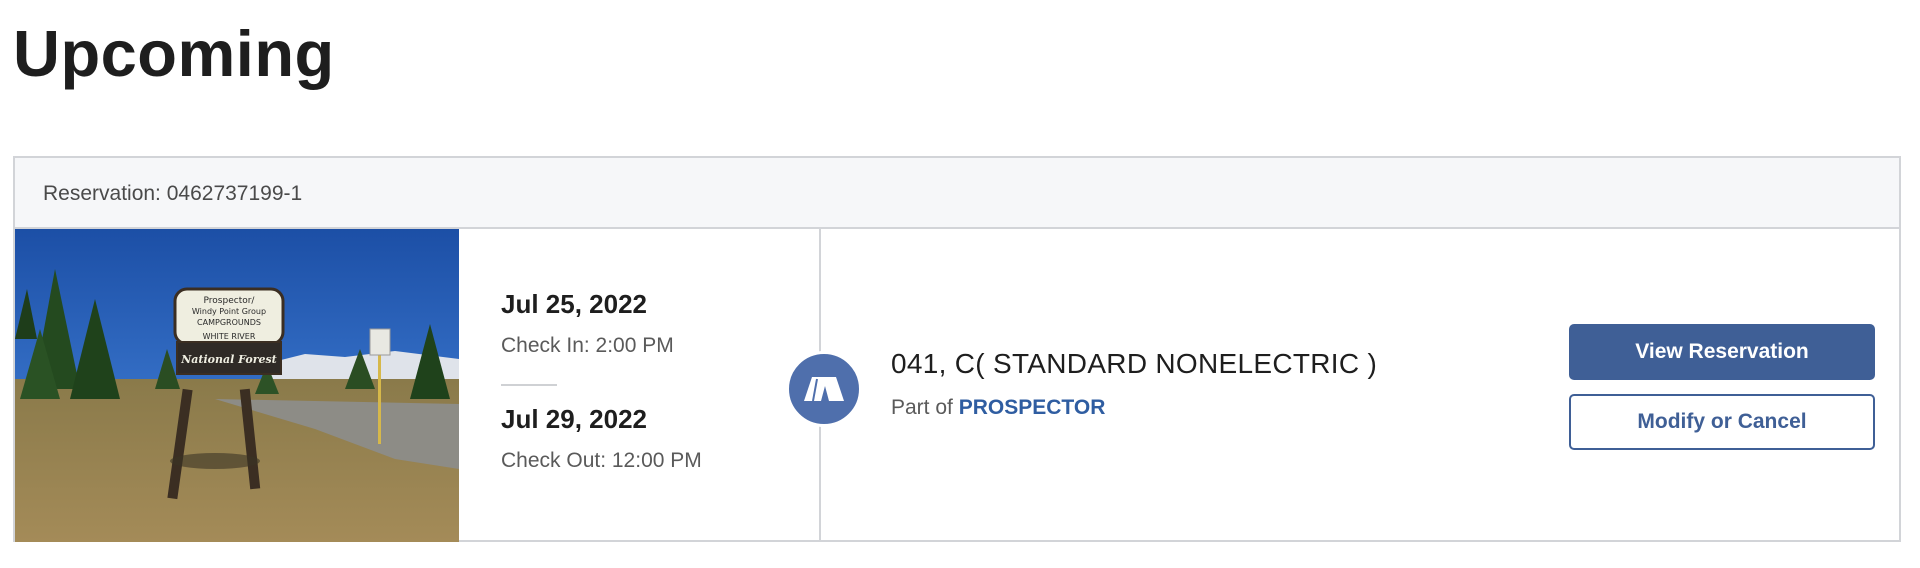 The image size is (1920, 568). Describe the element at coordinates (229, 322) in the screenshot. I see `sign-line-3: CAMPGROUNDS` at that location.